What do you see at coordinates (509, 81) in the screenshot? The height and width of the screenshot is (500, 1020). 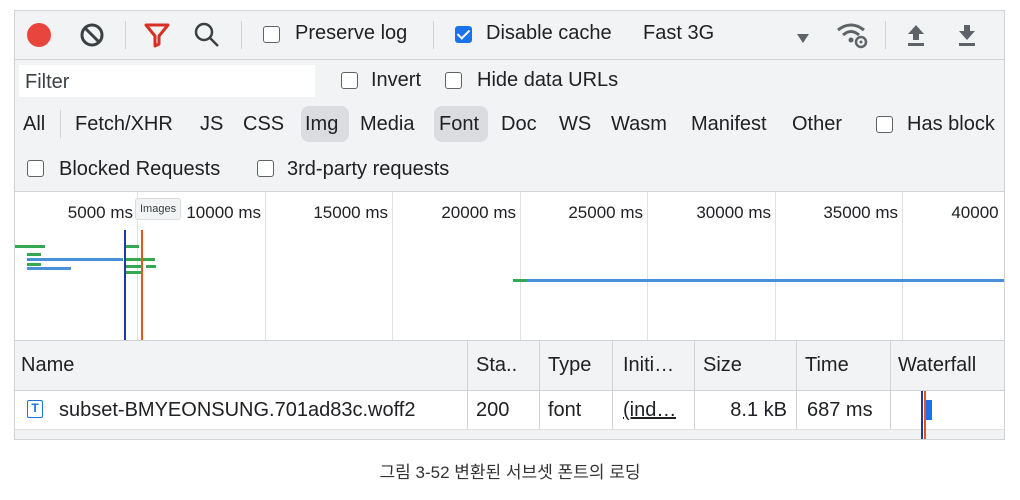 I see `filter-row: Filter Invert Hide data URLs` at bounding box center [509, 81].